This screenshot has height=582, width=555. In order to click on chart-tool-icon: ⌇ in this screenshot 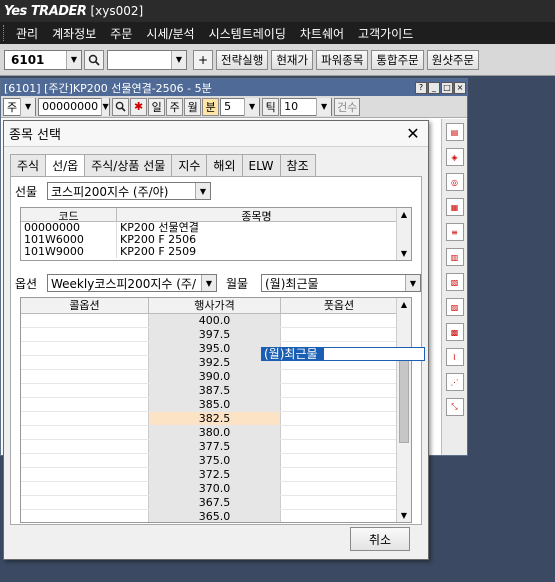, I will do `click(454, 357)`.